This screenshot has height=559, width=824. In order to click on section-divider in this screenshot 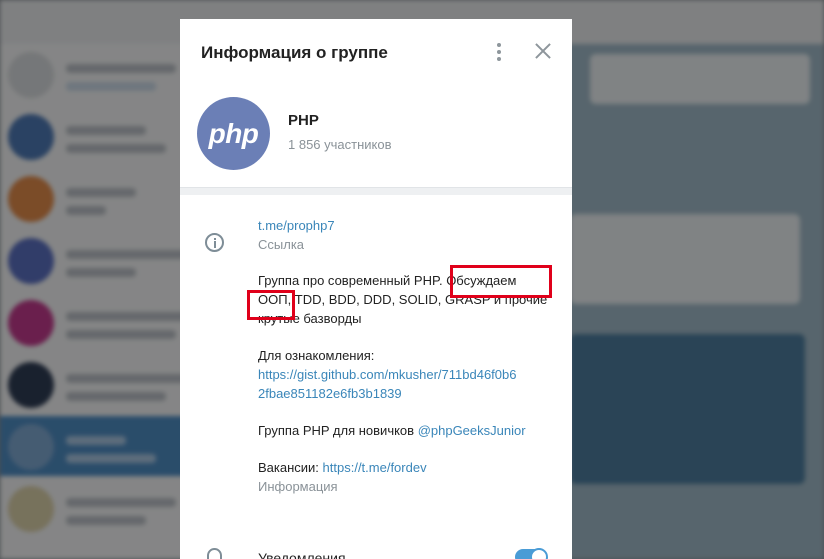, I will do `click(376, 191)`.